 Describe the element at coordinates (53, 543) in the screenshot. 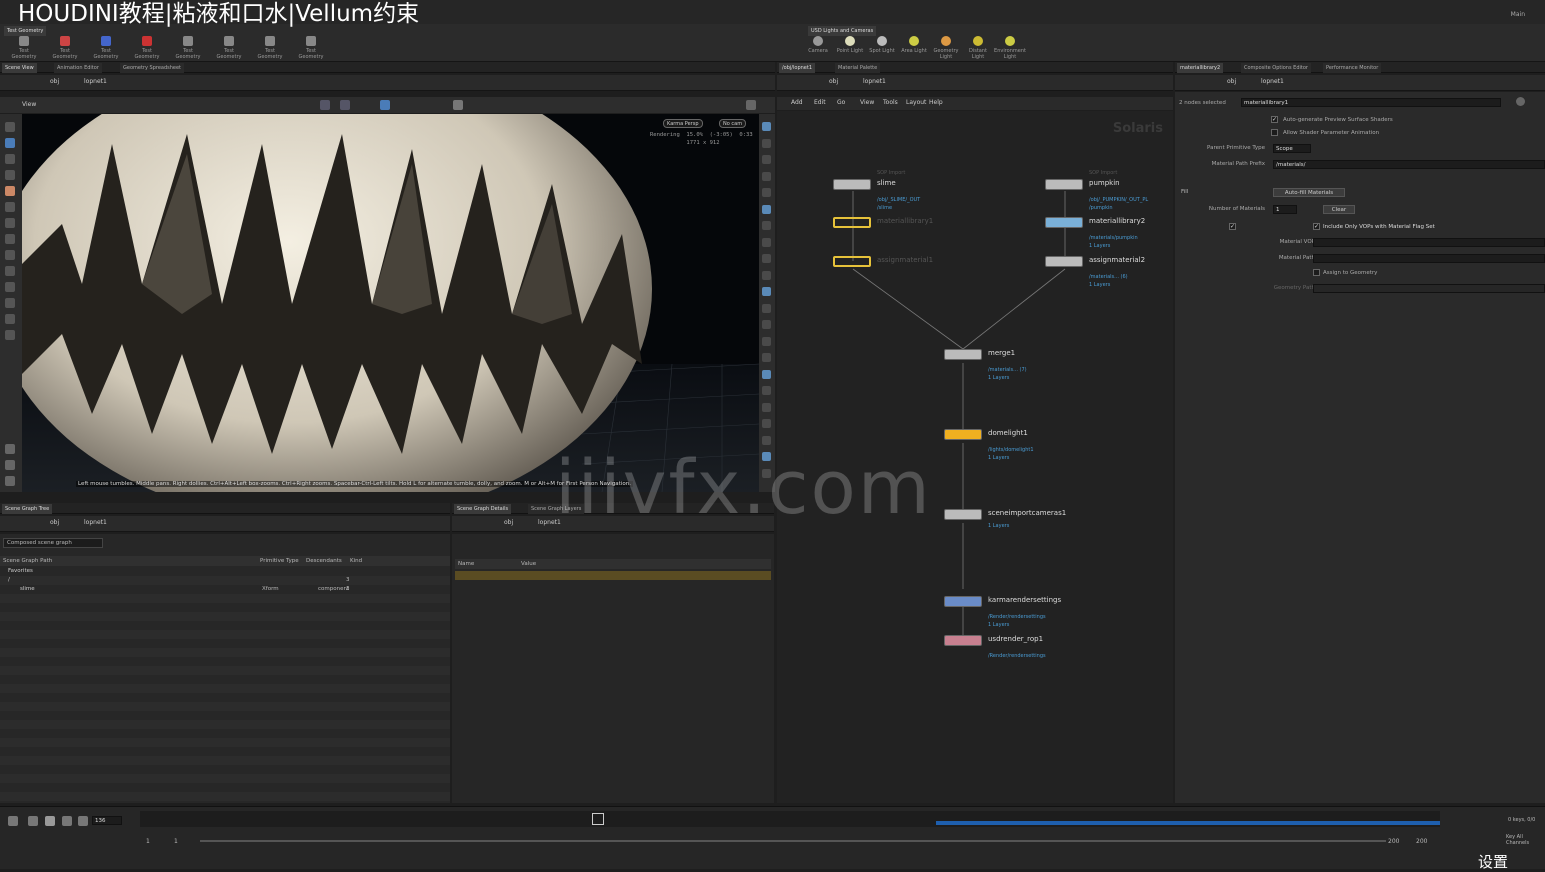

I see `composed-mode-select: Composed scene graph` at that location.